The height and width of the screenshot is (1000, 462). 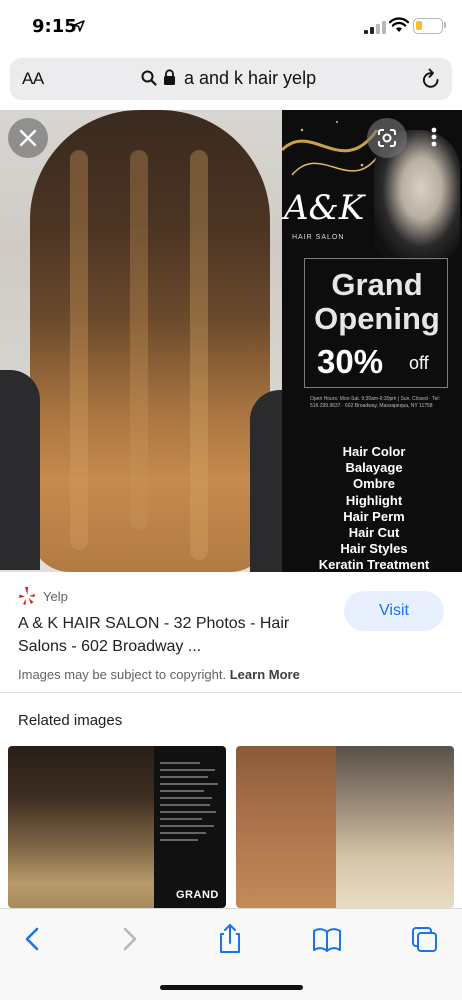 I want to click on search-icon, so click(x=149, y=78).